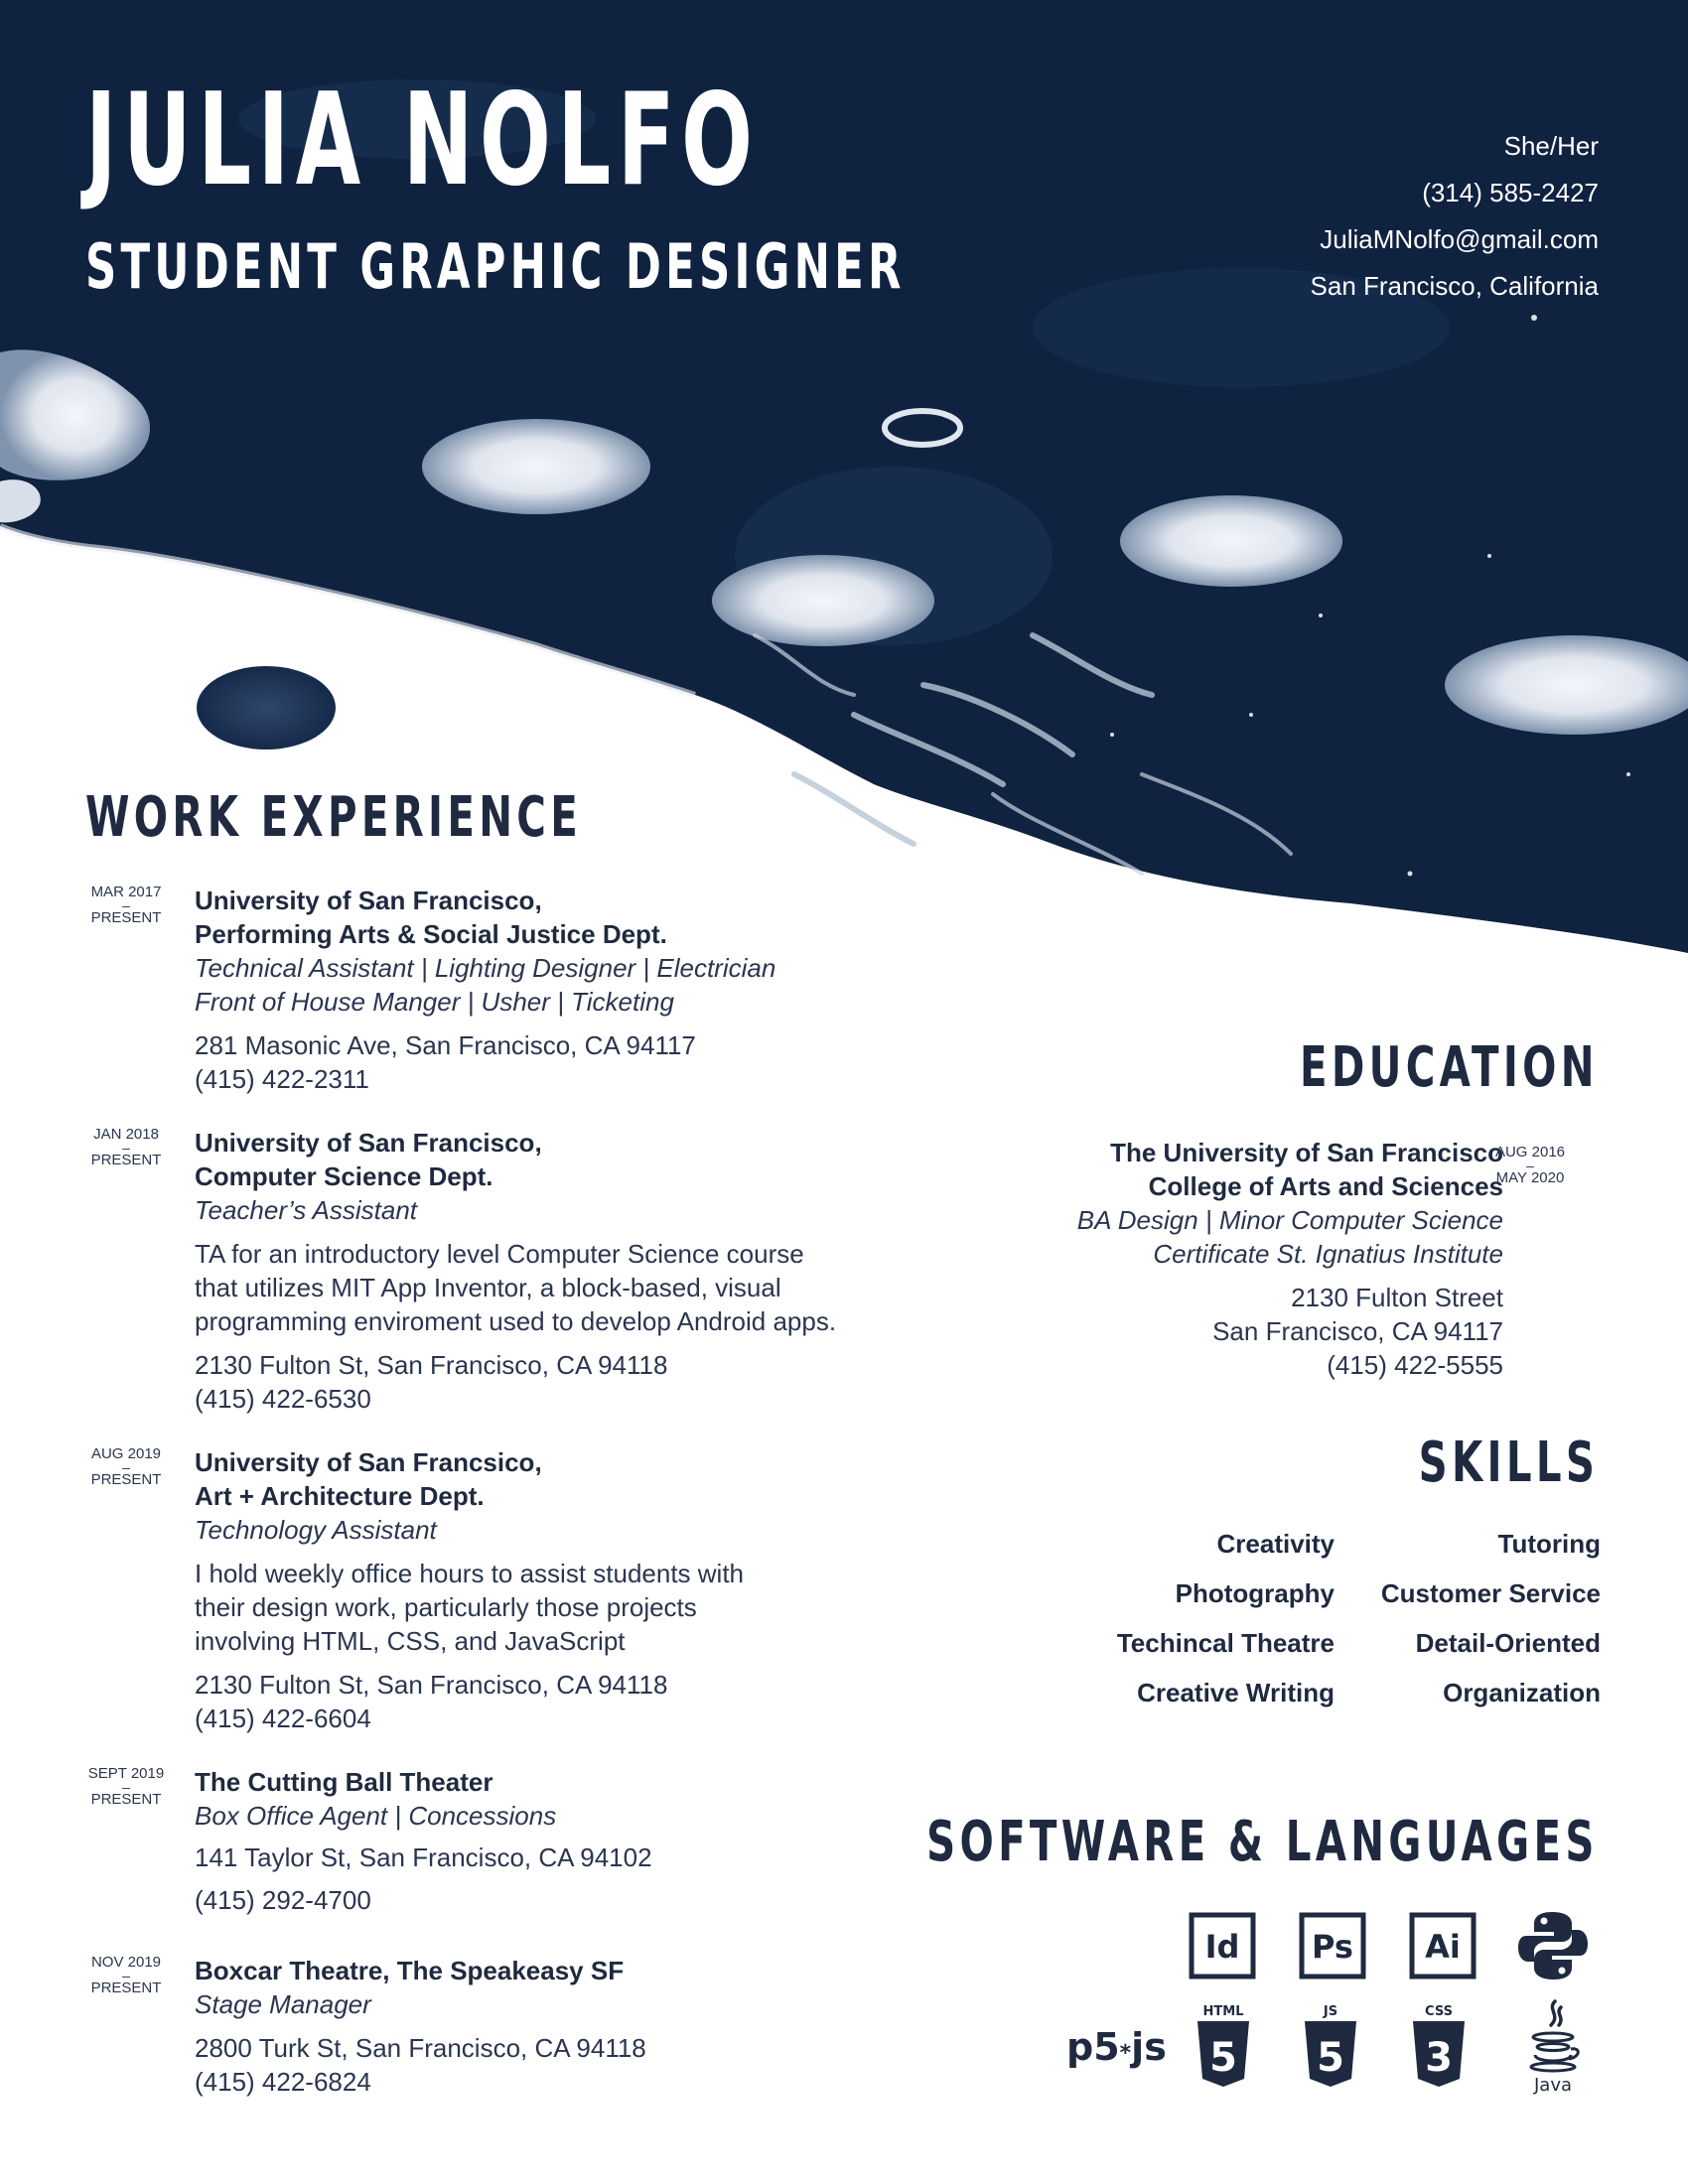  What do you see at coordinates (1332, 1947) in the screenshot?
I see `photoshop-label: Ps` at bounding box center [1332, 1947].